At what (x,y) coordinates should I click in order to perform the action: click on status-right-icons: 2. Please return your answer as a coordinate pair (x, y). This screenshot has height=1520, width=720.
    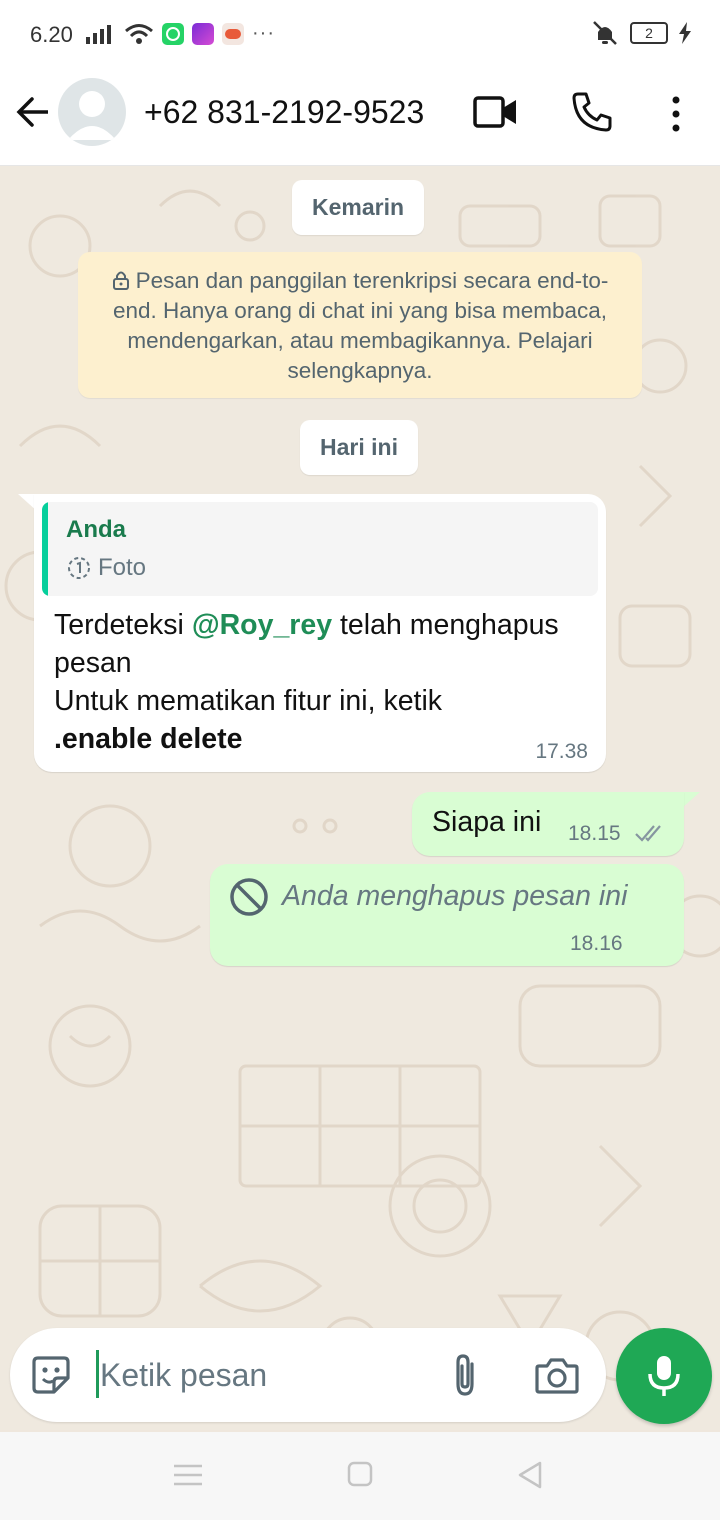
    Looking at the image, I should click on (641, 33).